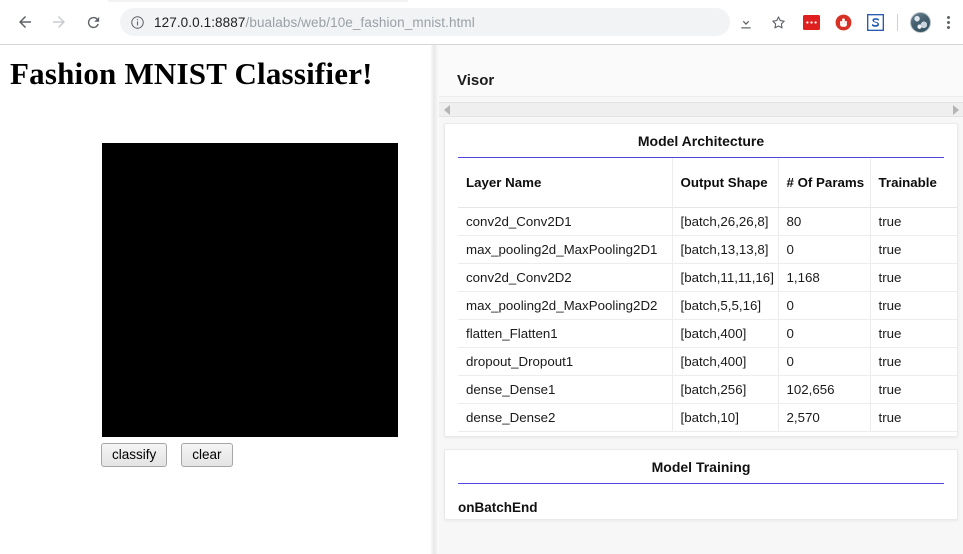 This screenshot has width=963, height=554. What do you see at coordinates (565, 361) in the screenshot?
I see `cell-layer-name: dropout_Dropout1` at bounding box center [565, 361].